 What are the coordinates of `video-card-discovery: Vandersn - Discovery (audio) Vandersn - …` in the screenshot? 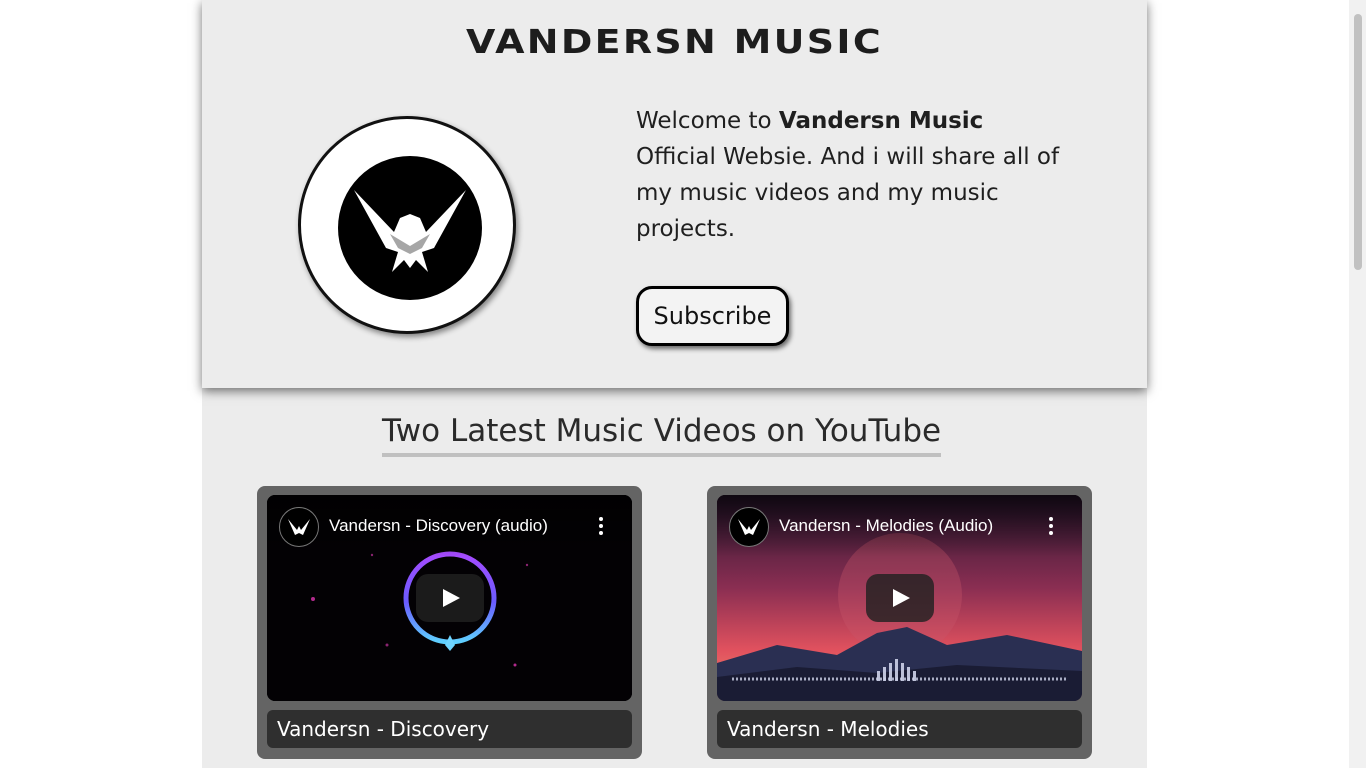 It's located at (449, 622).